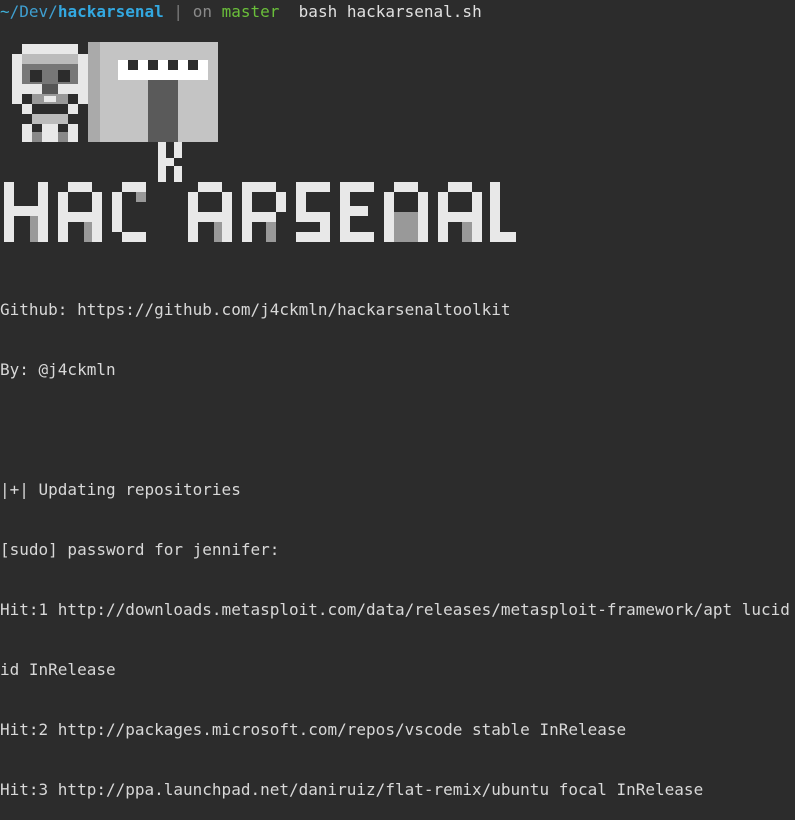  I want to click on prompt-directory: hackarsenal, so click(110, 11).